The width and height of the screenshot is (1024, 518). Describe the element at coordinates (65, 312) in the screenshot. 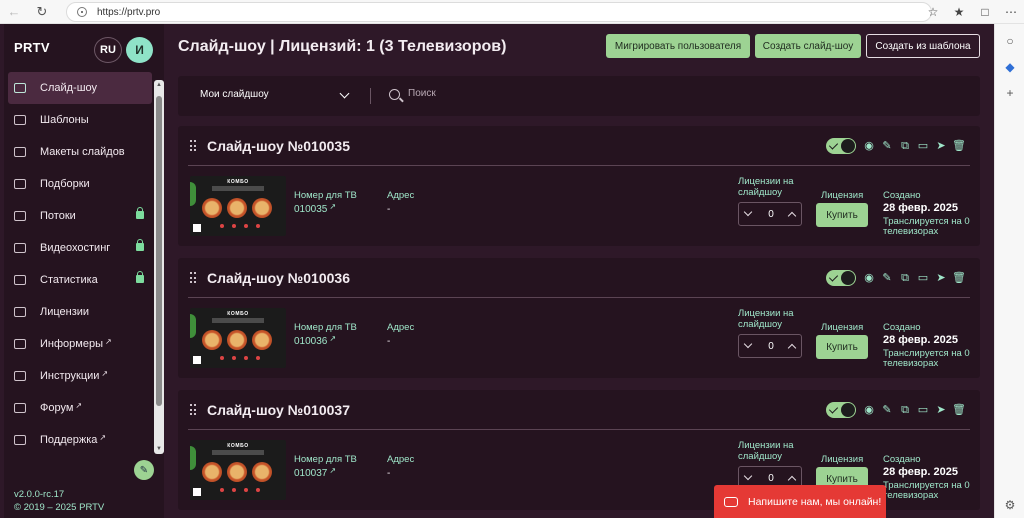

I see `sidebar-item-label: Лицензии` at that location.